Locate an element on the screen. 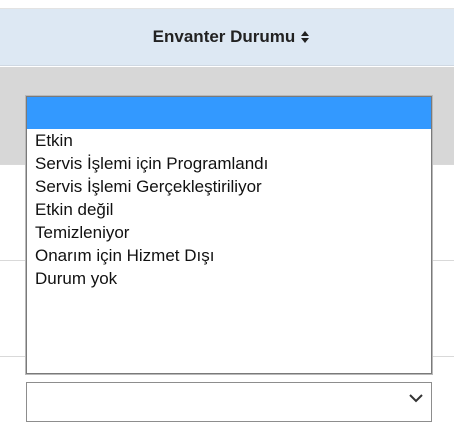  chevron-down-icon is located at coordinates (416, 398).